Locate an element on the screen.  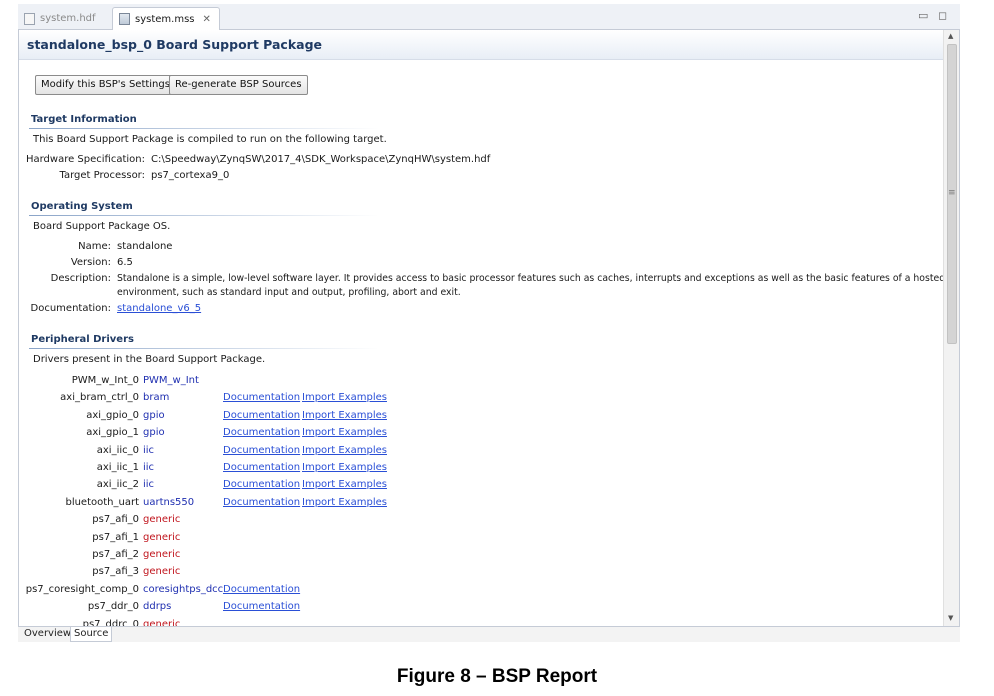
driver-instance-name: PWM_w_Int_0 is located at coordinates (105, 380).